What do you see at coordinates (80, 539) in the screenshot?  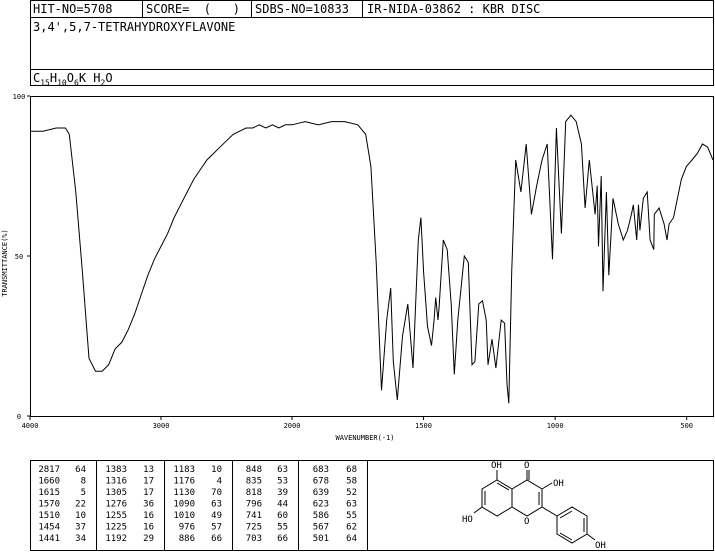 I see `peak-intensity: 34` at bounding box center [80, 539].